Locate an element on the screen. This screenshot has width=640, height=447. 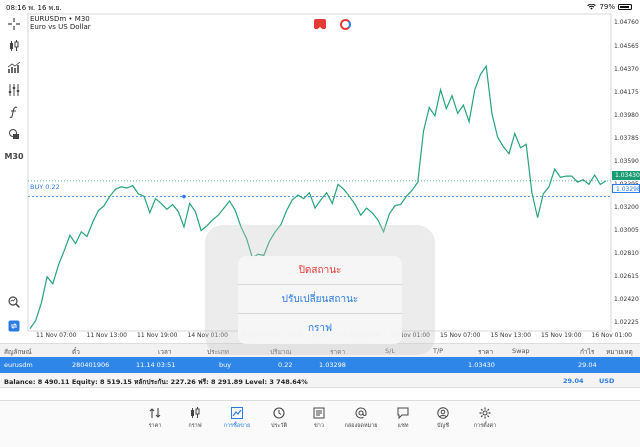
buy-price-badge: 1.03298 is located at coordinates (626, 188).